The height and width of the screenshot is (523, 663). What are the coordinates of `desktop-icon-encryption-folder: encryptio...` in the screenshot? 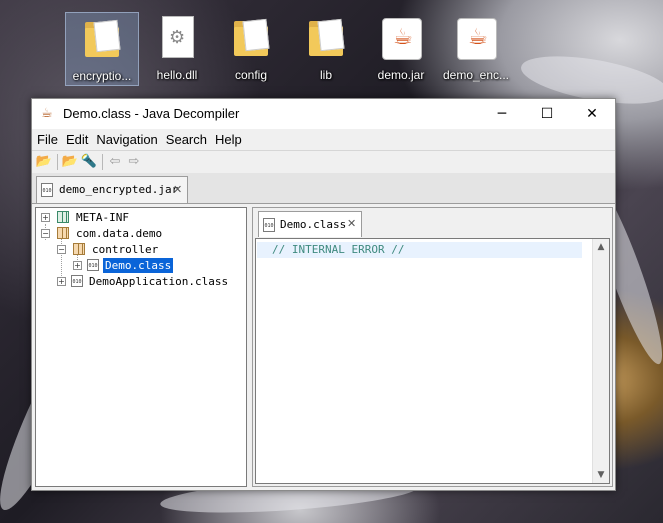 It's located at (102, 49).